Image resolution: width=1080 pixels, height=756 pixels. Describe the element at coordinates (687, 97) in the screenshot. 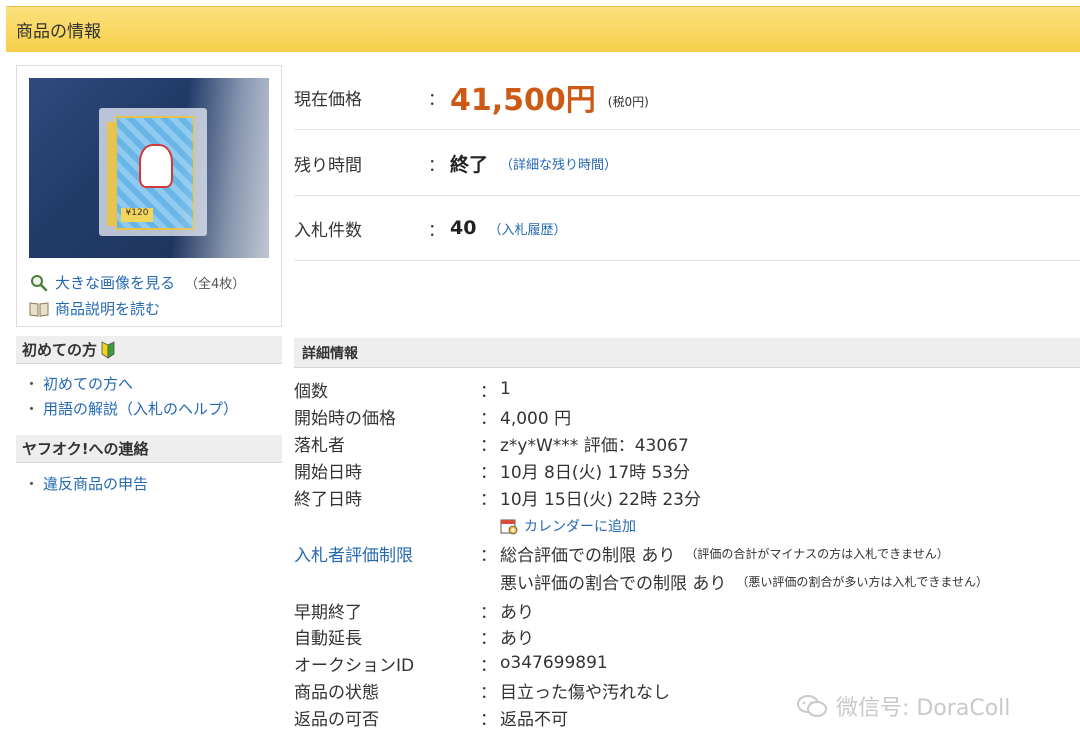

I see `current-price-row: 現在価格 ： 41,500円 (税0円)` at that location.